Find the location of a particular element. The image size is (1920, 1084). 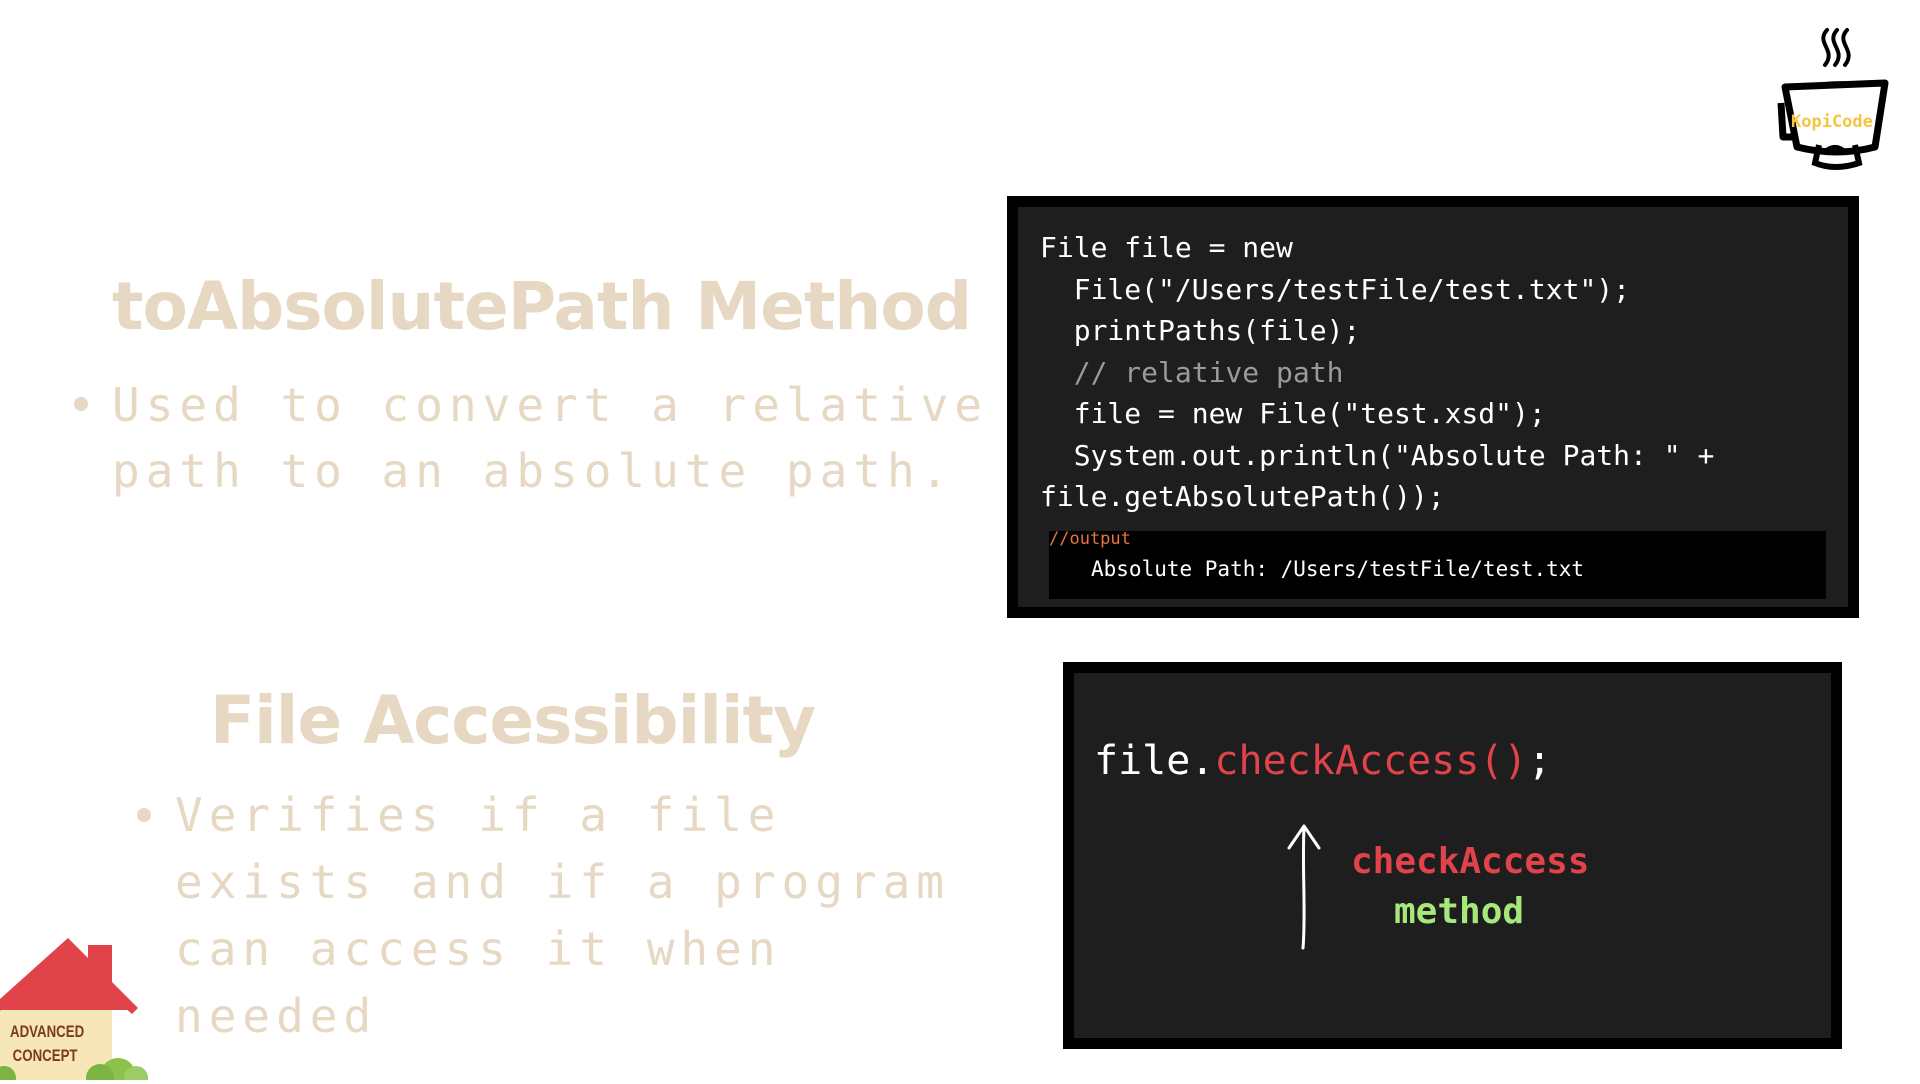

check-access-call: file.checkAccess(); is located at coordinates (1323, 761).